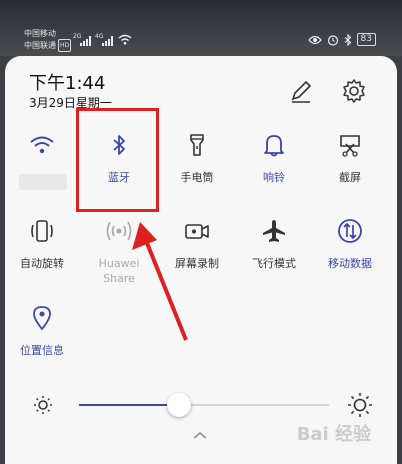 The height and width of the screenshot is (464, 402). What do you see at coordinates (67, 83) in the screenshot?
I see `clock-time: 下午1:44` at bounding box center [67, 83].